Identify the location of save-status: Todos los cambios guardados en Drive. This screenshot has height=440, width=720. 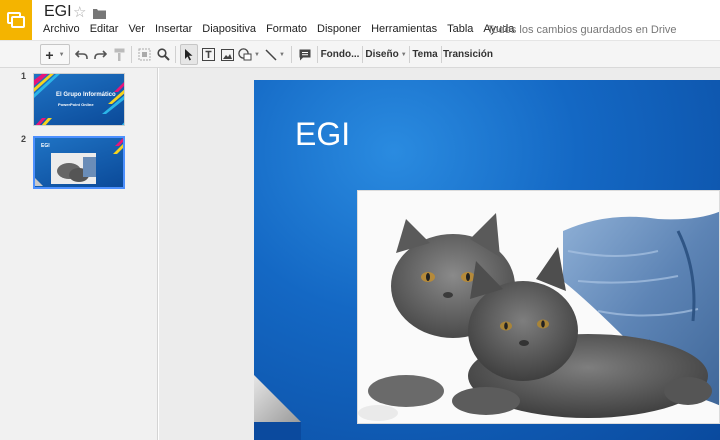
(582, 30).